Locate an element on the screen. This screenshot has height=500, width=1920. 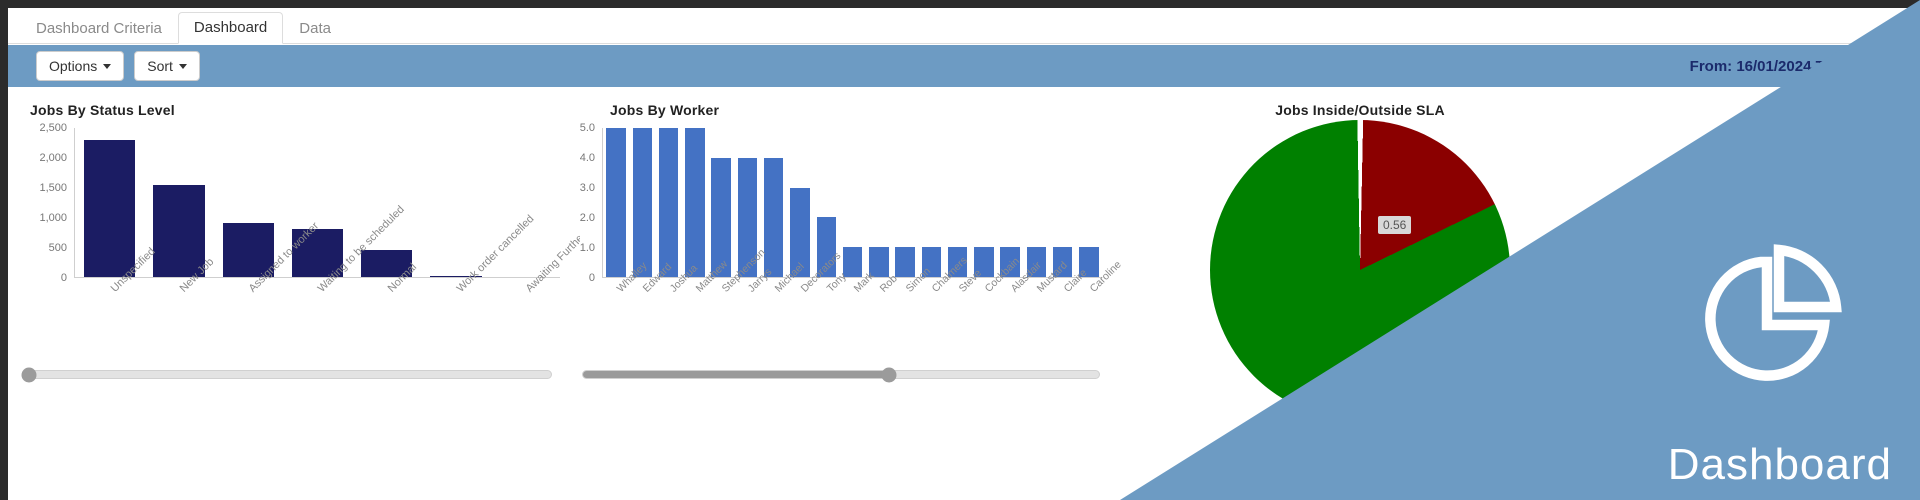
y-tick-label: 5.0 is located at coordinates (587, 128).